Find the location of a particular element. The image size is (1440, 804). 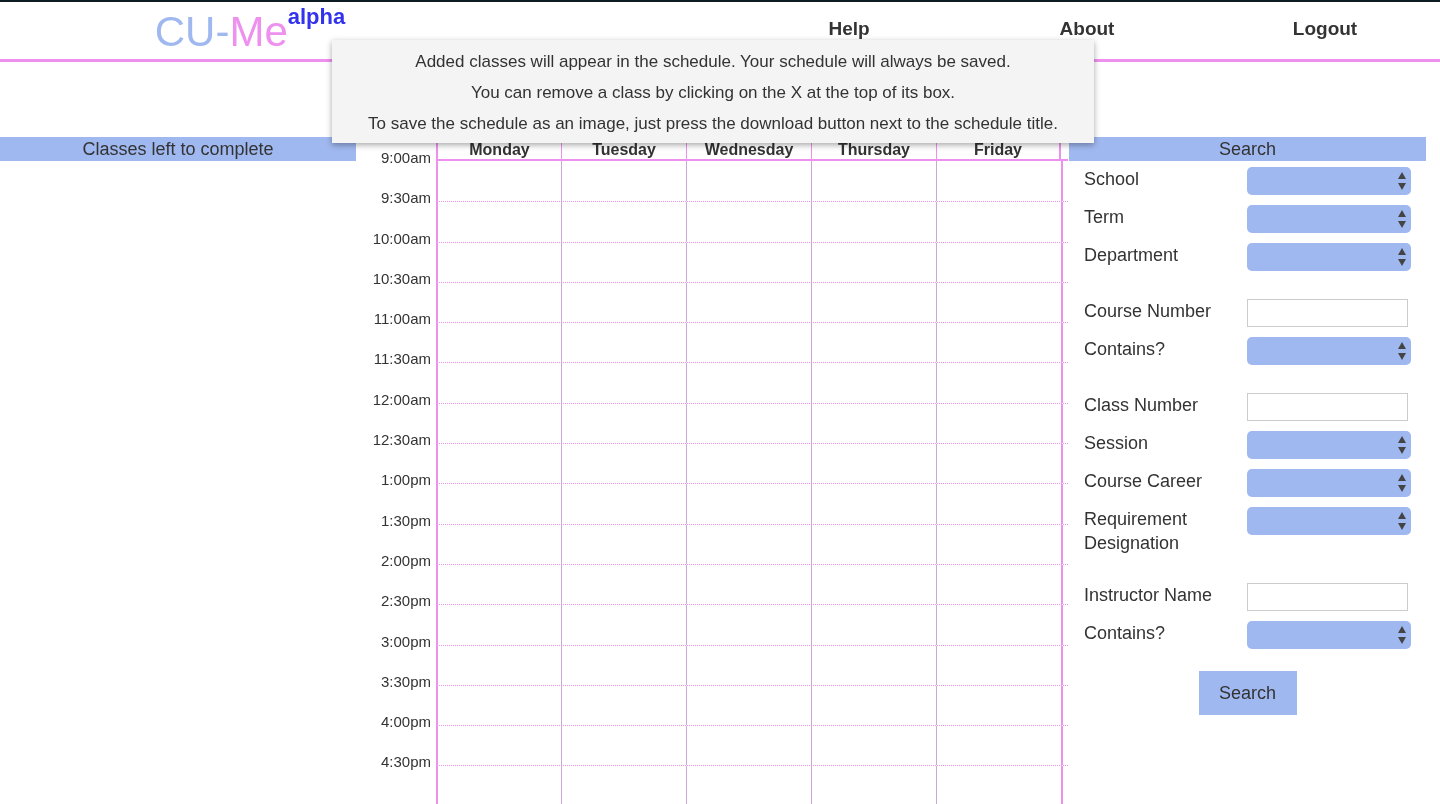

time-label: 9:00am is located at coordinates (405, 157).